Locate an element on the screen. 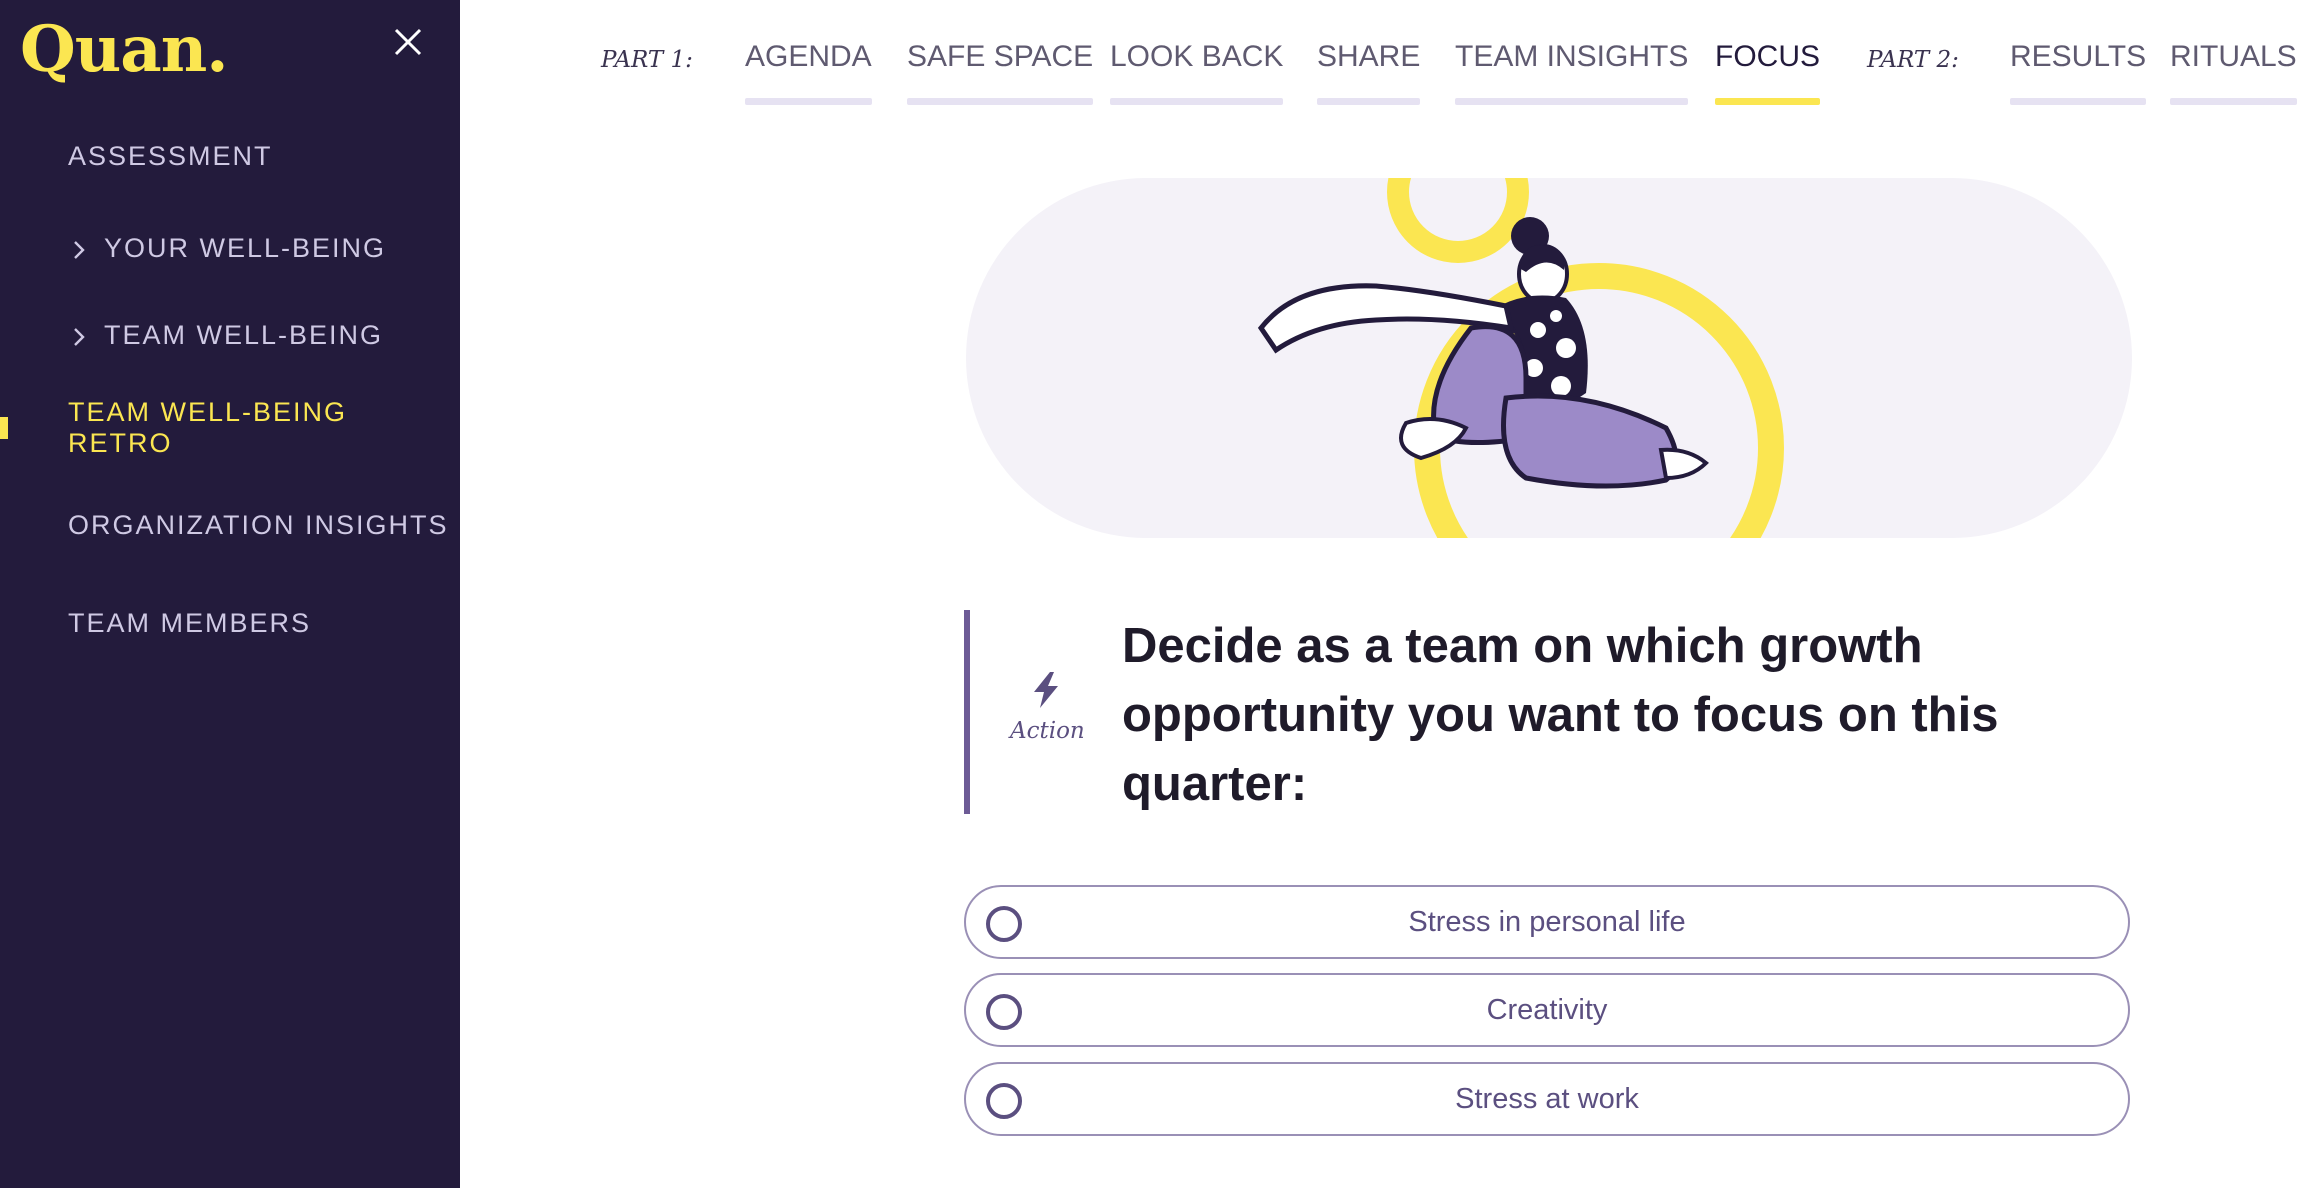 This screenshot has width=2320, height=1188. tab-look-back: LOOK BACK is located at coordinates (1197, 72).